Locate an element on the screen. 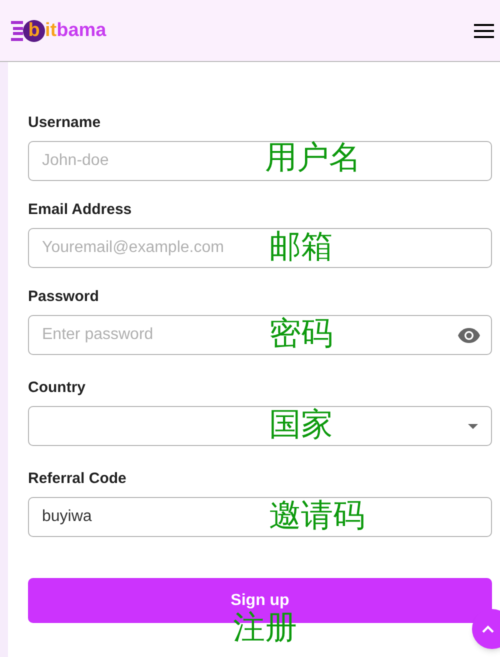  field-label: Referral Code is located at coordinates (78, 479).